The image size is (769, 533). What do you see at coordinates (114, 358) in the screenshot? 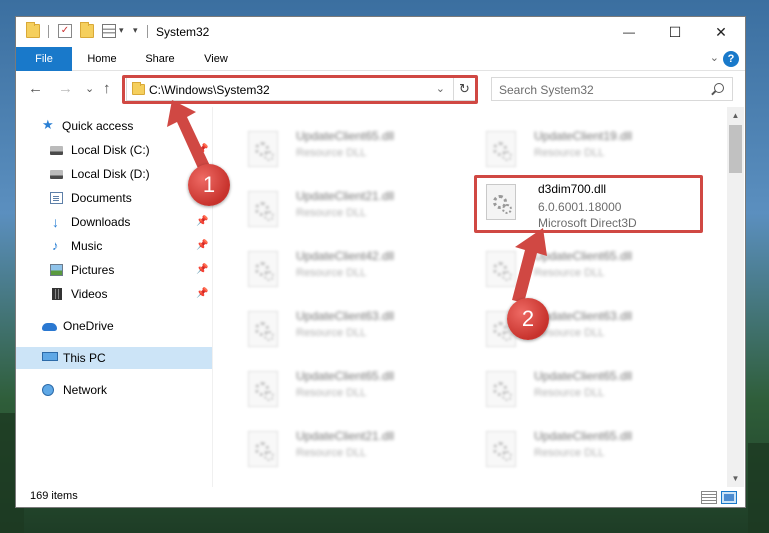
I see `sidebar-item-this-pc: This PC` at bounding box center [114, 358].